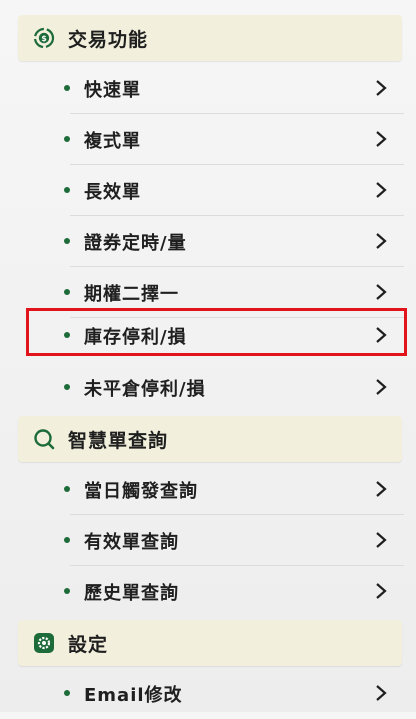 Image resolution: width=416 pixels, height=719 pixels. What do you see at coordinates (145, 389) in the screenshot?
I see `menu-item-label: 未平倉停利/損` at bounding box center [145, 389].